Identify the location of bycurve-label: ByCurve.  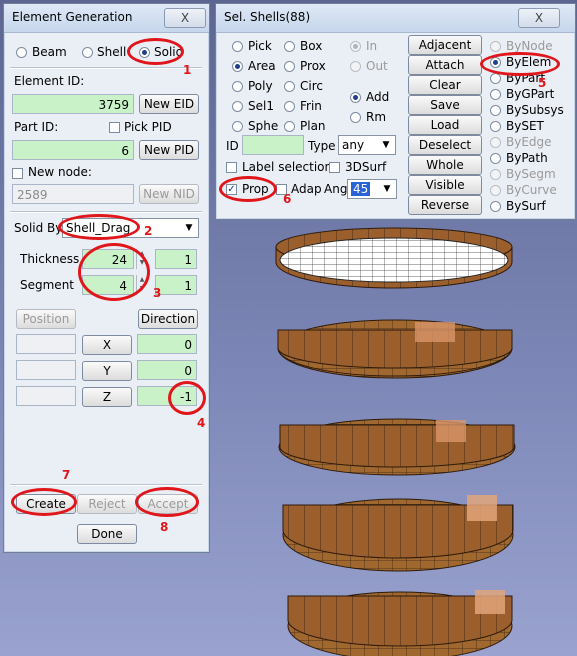
(531, 190).